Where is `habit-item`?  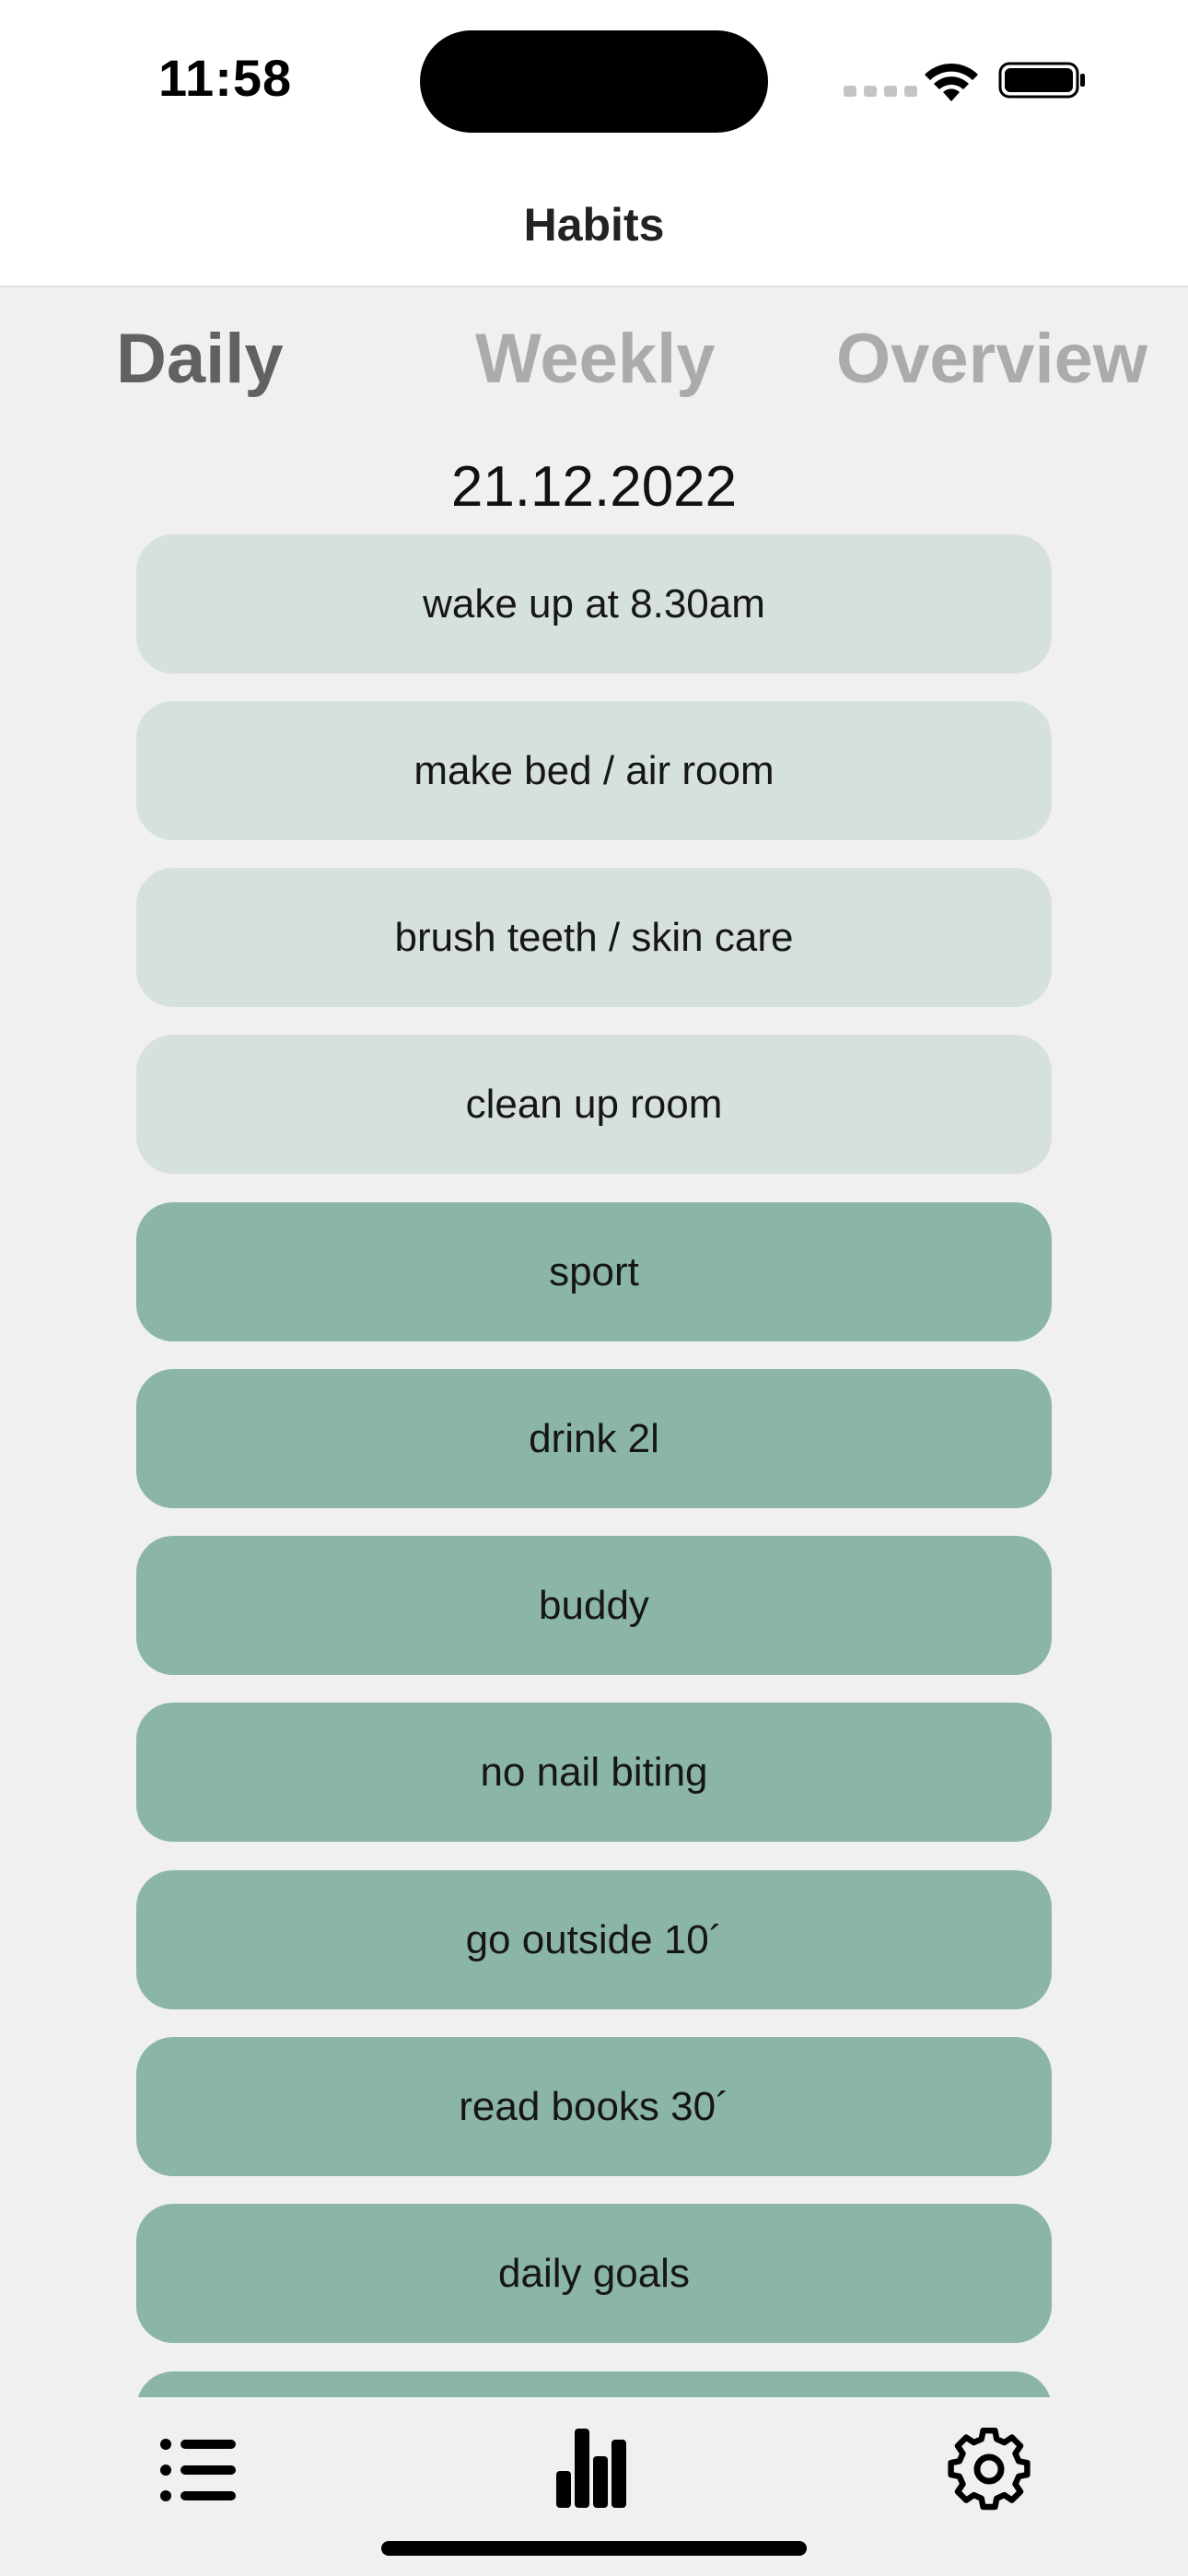
habit-item is located at coordinates (594, 2384).